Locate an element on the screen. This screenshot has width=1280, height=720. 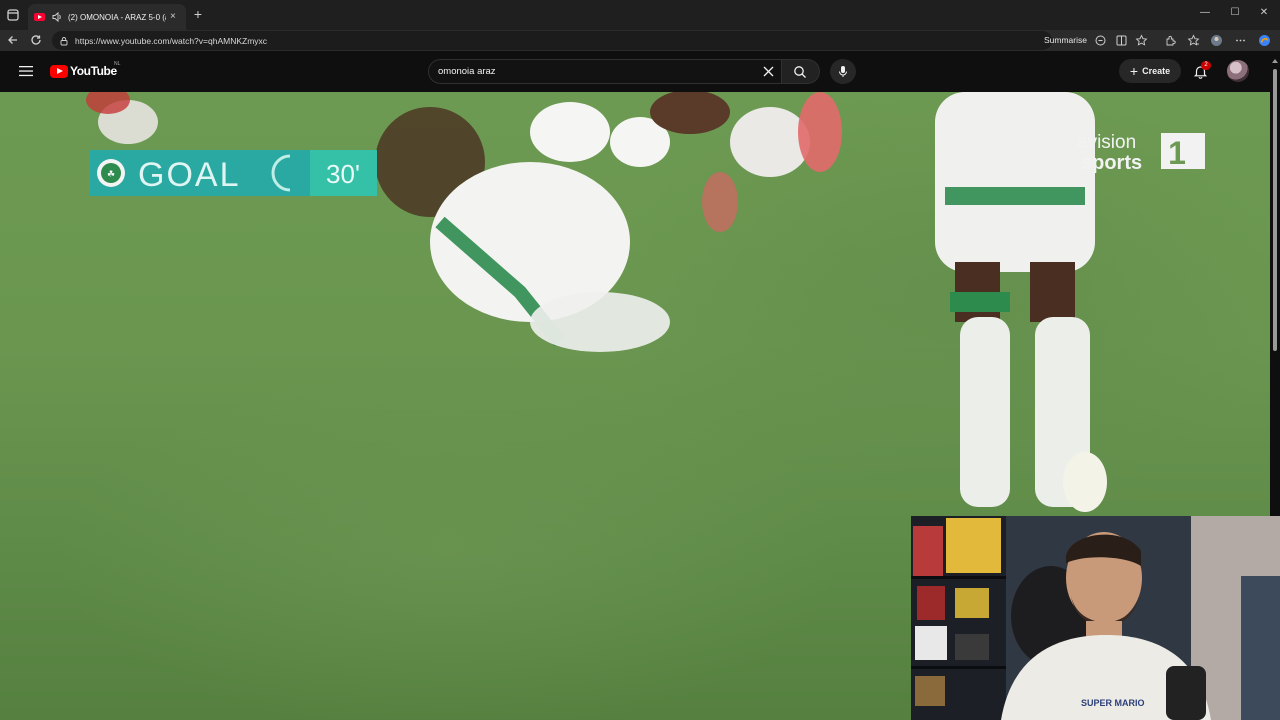
search-input: omonoia araz is located at coordinates (605, 71).